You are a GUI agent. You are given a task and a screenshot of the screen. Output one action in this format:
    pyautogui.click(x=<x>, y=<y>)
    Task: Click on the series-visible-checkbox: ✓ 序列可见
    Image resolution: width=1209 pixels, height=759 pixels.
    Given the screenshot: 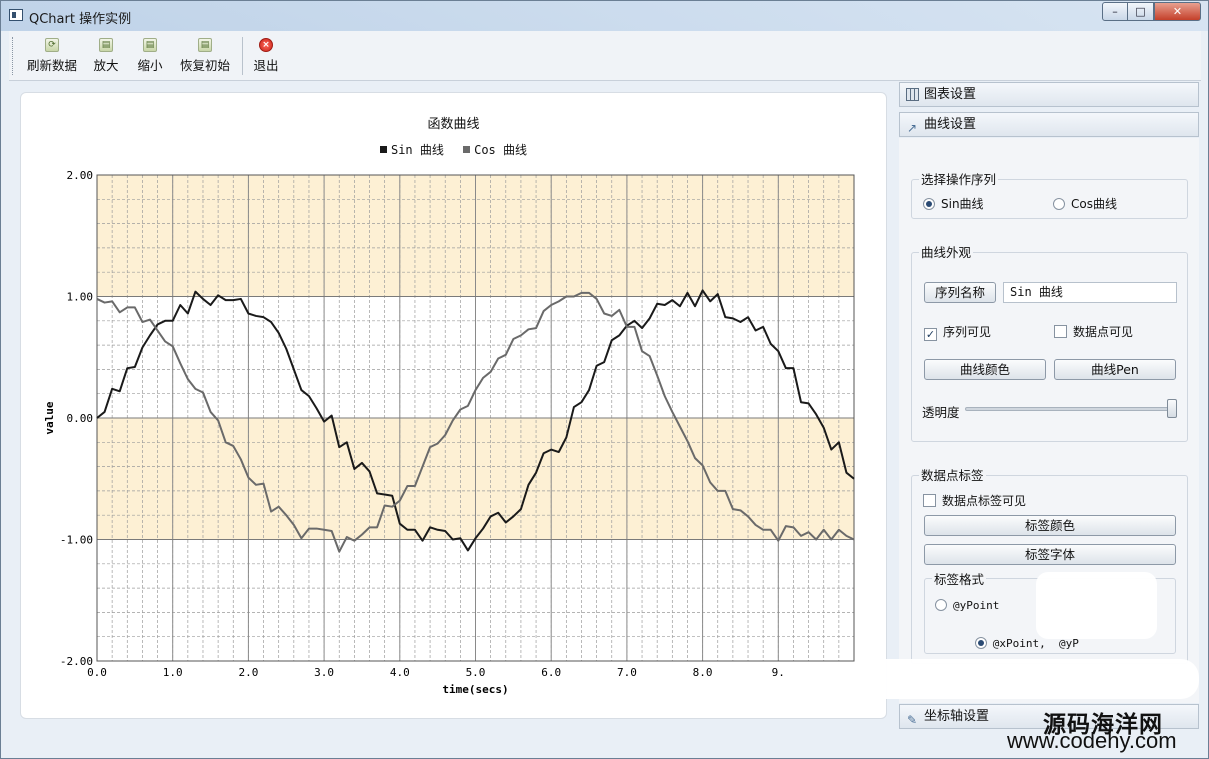 What is the action you would take?
    pyautogui.click(x=957, y=332)
    